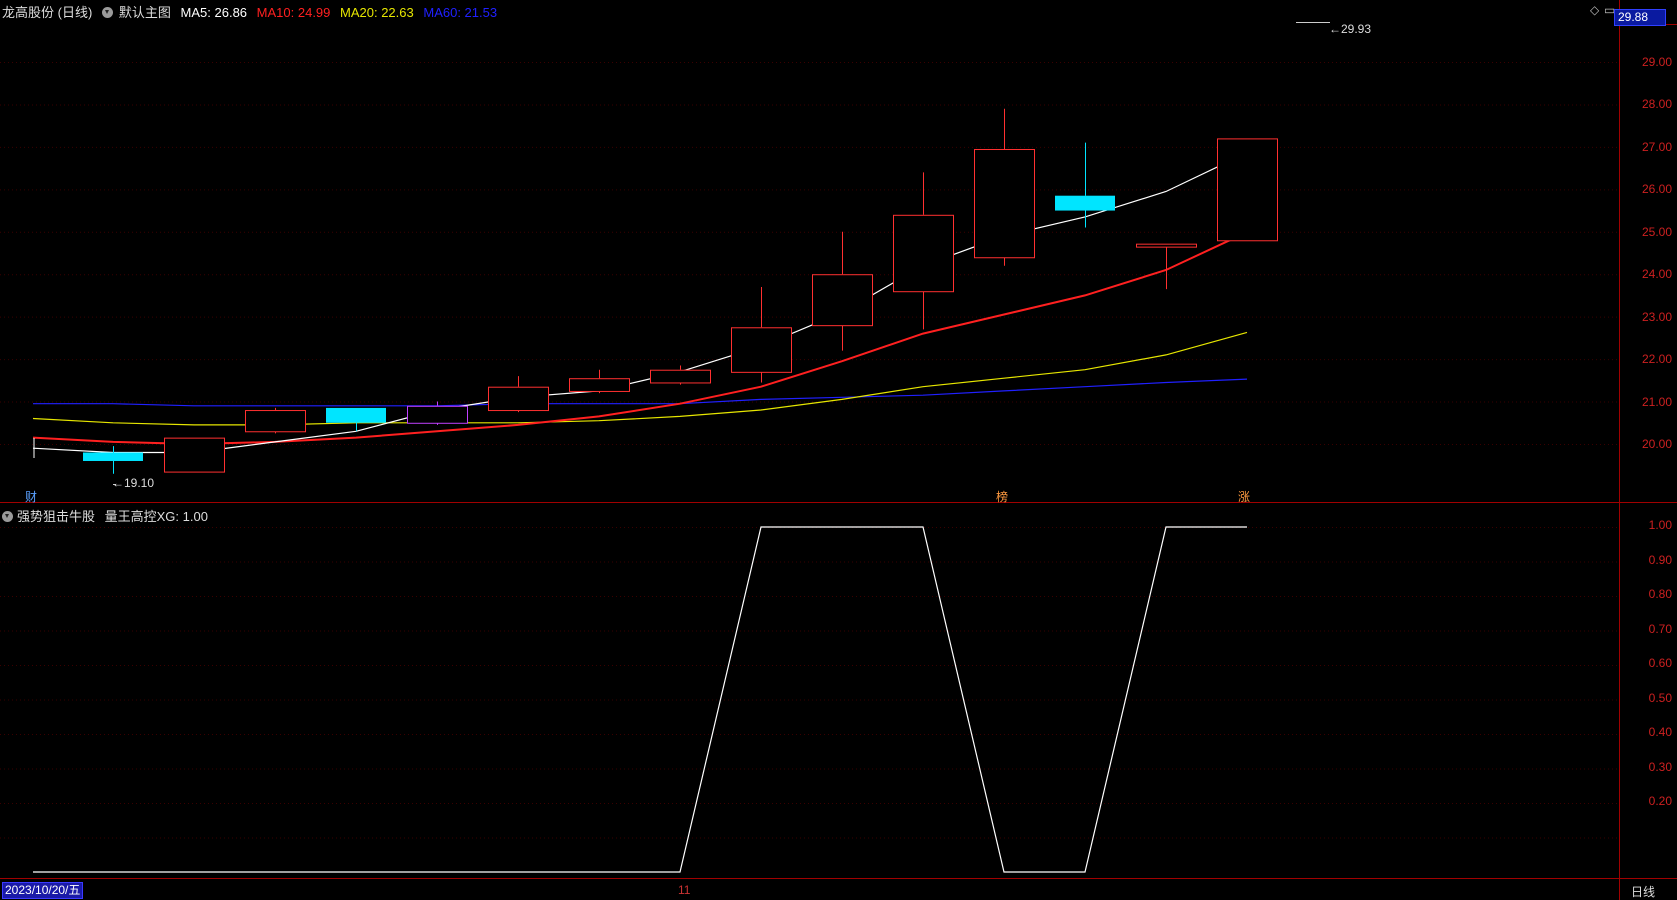  I want to click on dragon-tiger-marker: 榜, so click(1002, 496).